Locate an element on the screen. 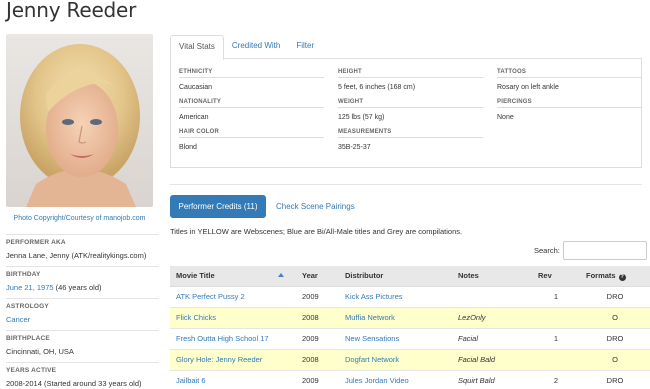 Image resolution: width=650 pixels, height=389 pixels. hair-color-value: Blond is located at coordinates (188, 147).